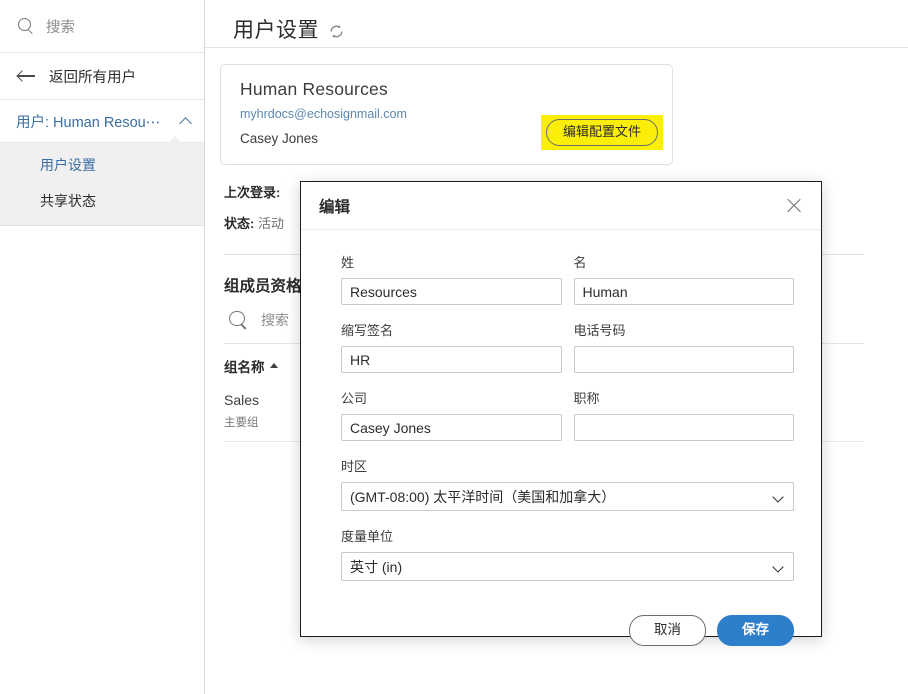 The width and height of the screenshot is (908, 694). I want to click on close-icon, so click(794, 206).